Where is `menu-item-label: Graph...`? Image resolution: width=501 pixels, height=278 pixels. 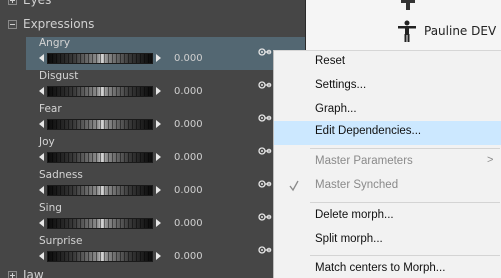 menu-item-label: Graph... is located at coordinates (336, 109).